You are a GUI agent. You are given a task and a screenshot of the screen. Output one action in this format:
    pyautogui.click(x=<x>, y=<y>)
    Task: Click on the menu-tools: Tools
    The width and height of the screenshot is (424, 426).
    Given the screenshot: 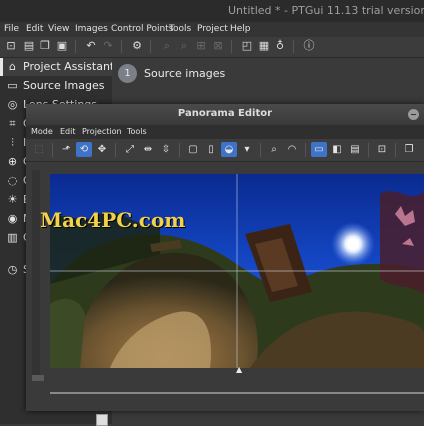 What is the action you would take?
    pyautogui.click(x=180, y=29)
    